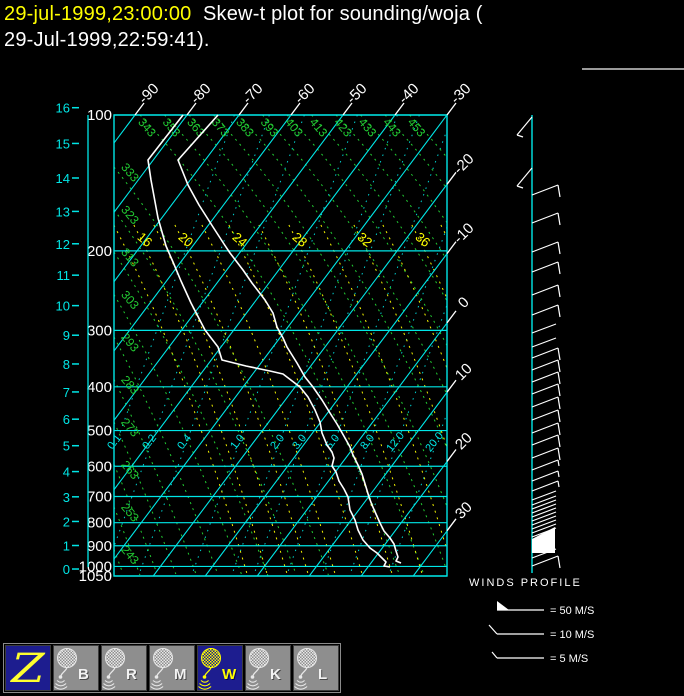 Image resolution: width=684 pixels, height=696 pixels. What do you see at coordinates (323, 674) in the screenshot?
I see `toolbar-button-letter: L` at bounding box center [323, 674].